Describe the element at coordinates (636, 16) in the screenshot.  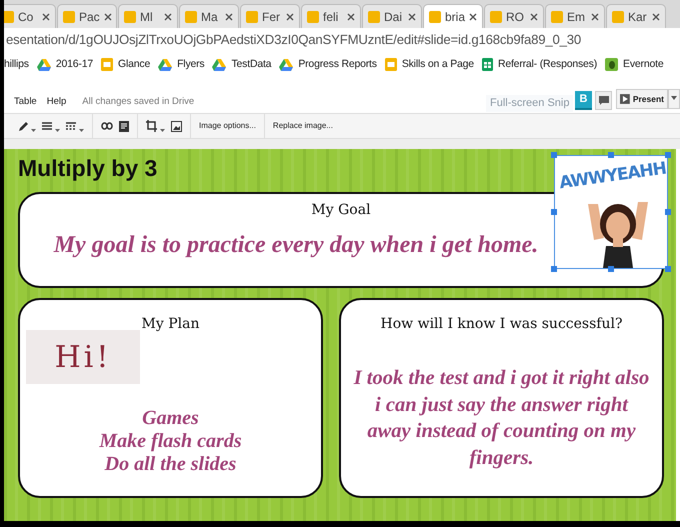
I see `browser-tab: Kar` at that location.